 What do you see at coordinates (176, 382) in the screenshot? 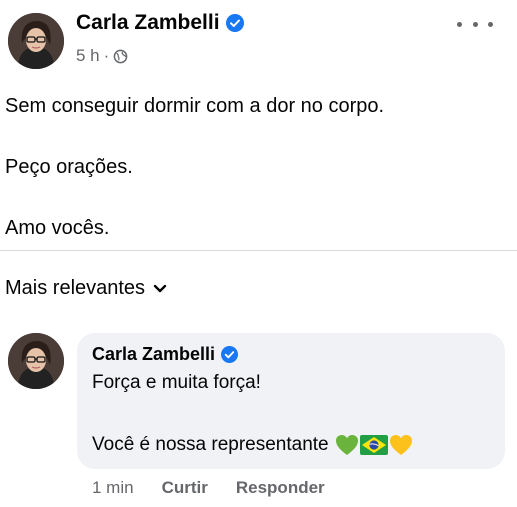
I see `comment-text-line: Força e muita força!` at bounding box center [176, 382].